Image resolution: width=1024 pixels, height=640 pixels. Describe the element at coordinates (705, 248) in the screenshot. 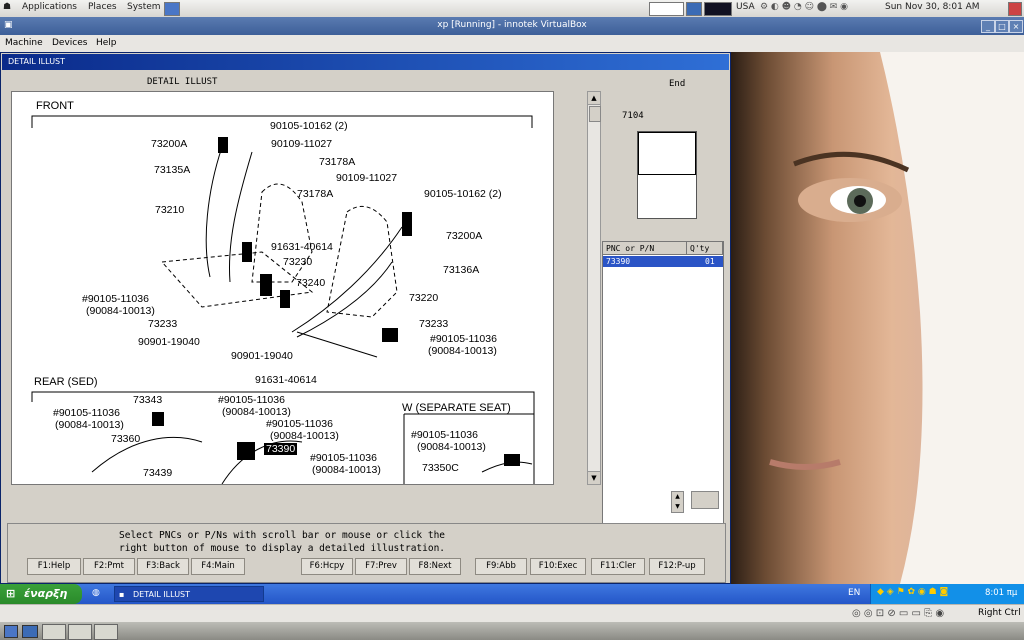

I see `col-header-qty: Q'ty` at that location.